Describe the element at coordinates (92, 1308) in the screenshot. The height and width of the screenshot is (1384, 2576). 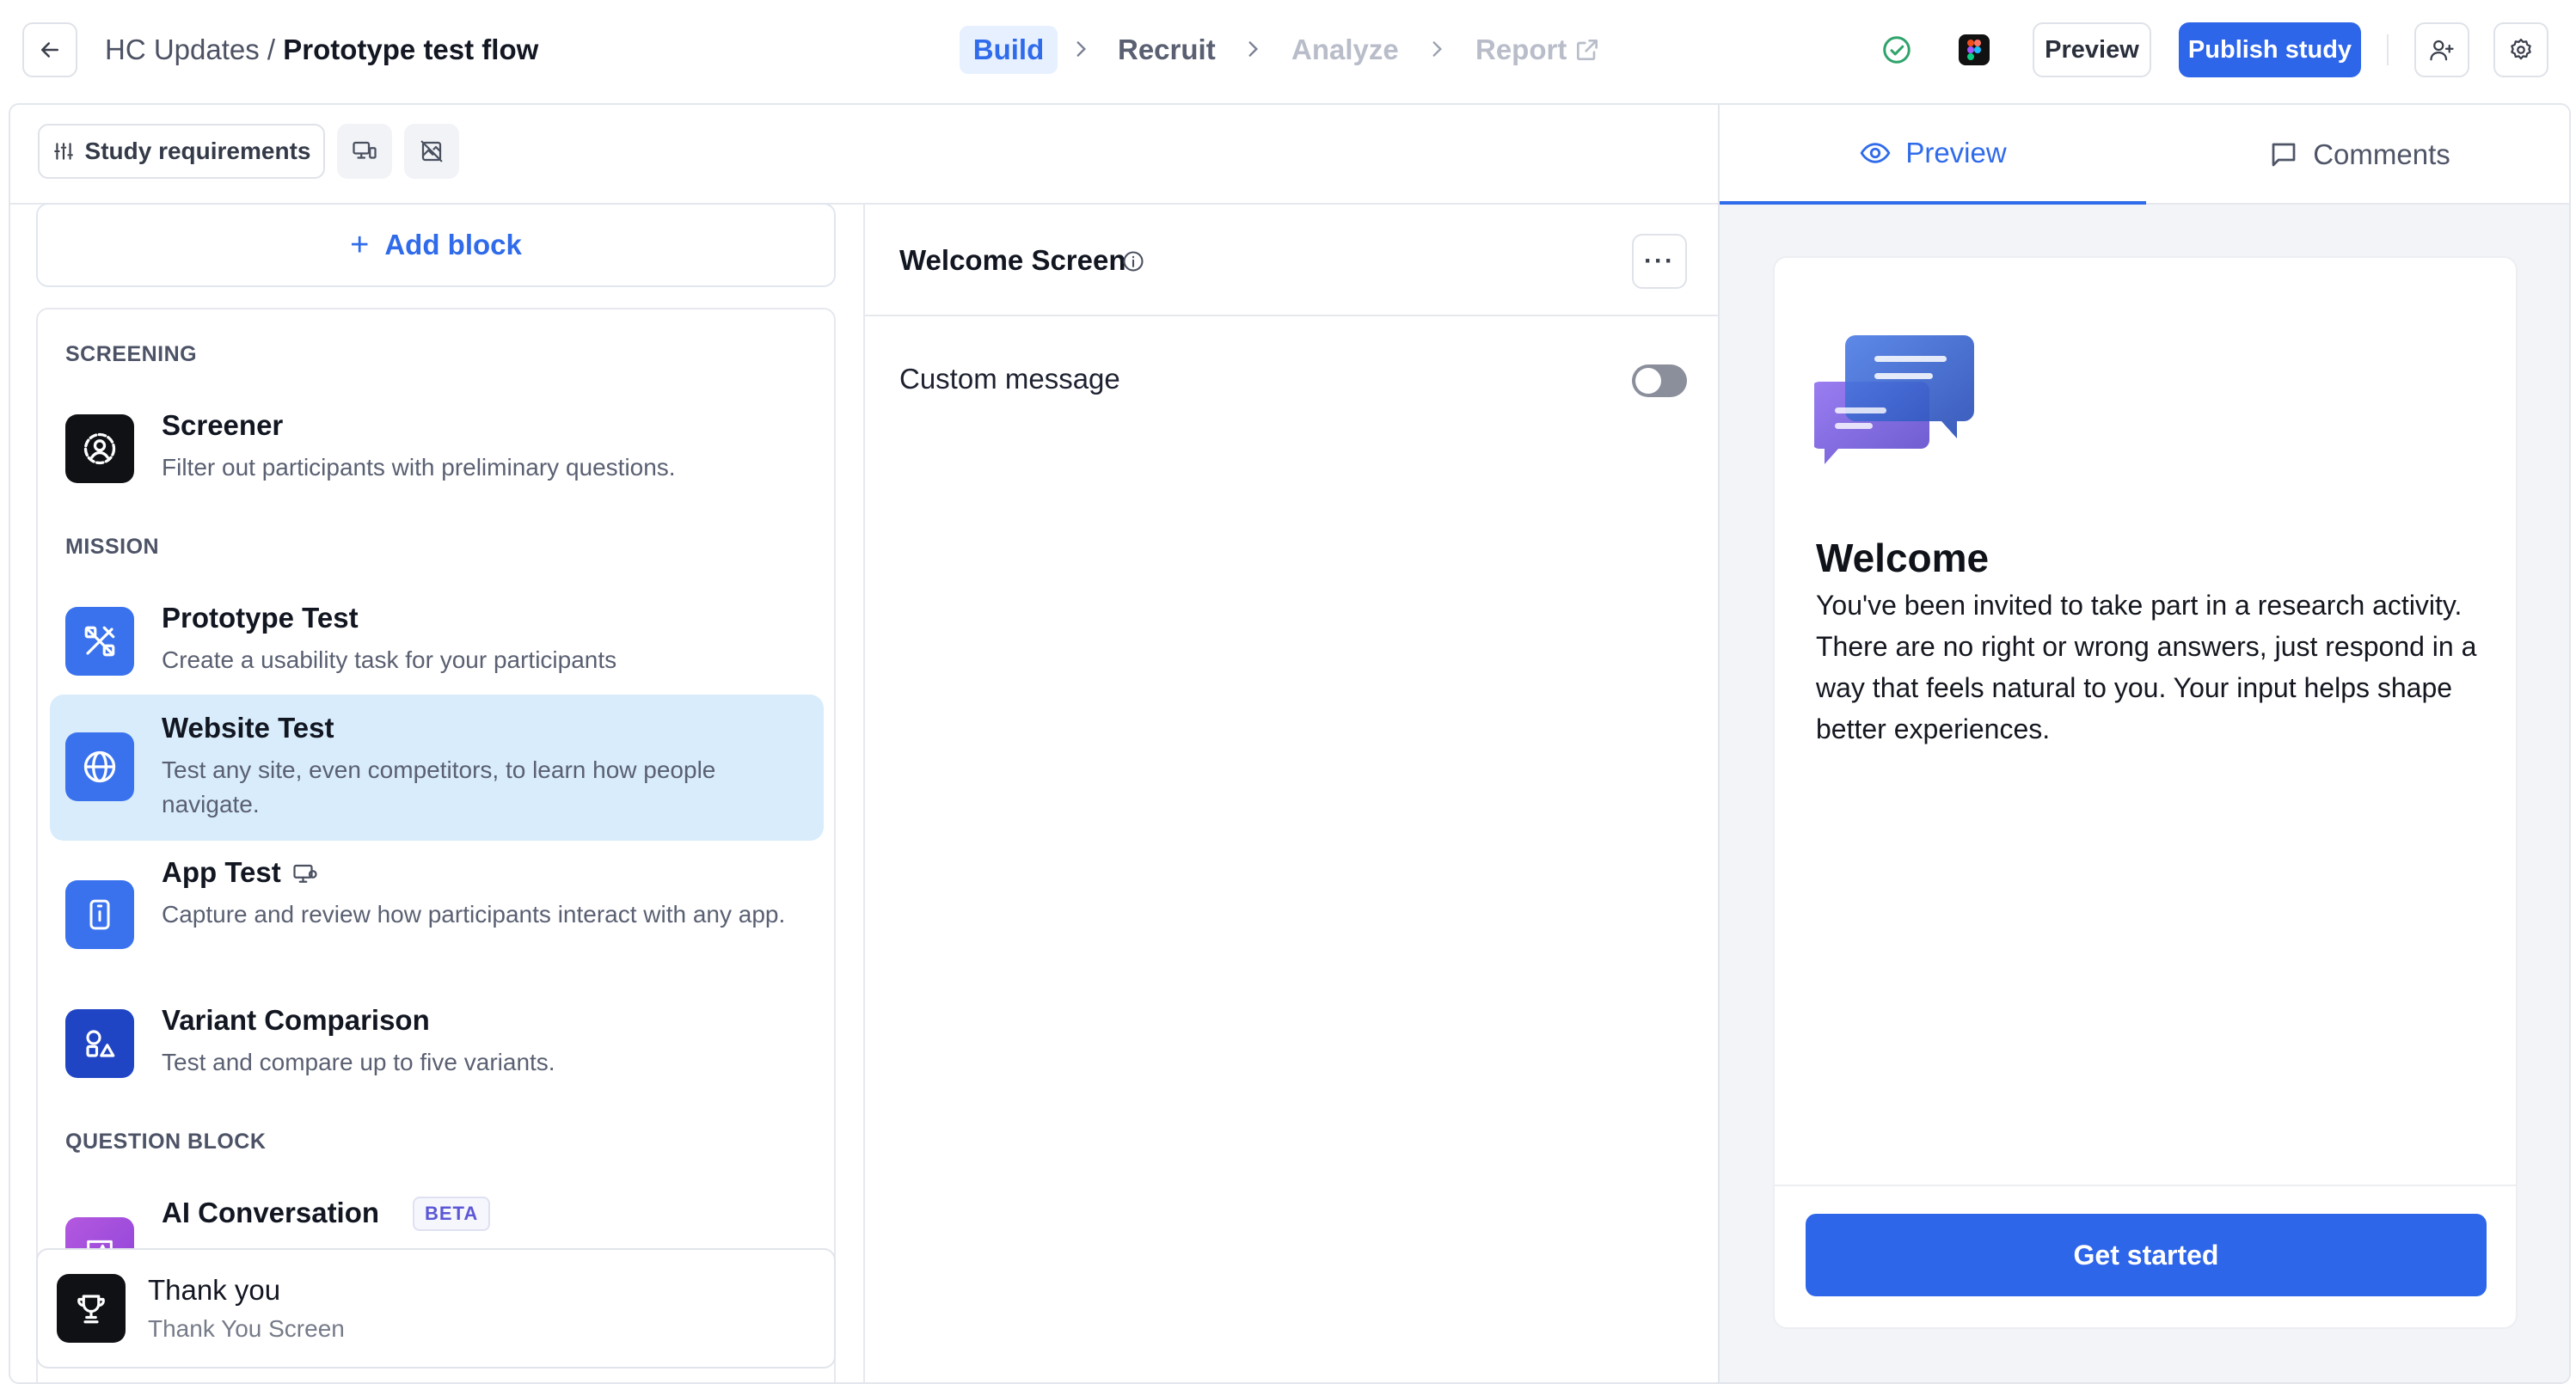
I see `trophy-icon` at that location.